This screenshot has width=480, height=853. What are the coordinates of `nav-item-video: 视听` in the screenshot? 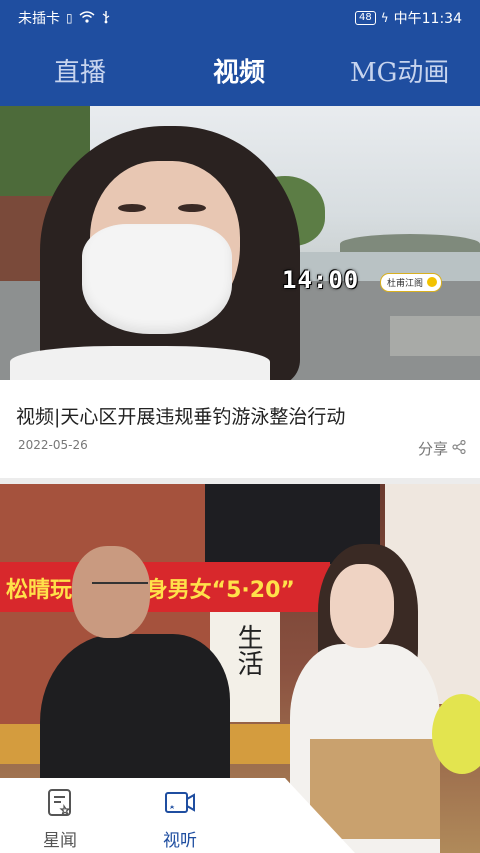 It's located at (180, 819).